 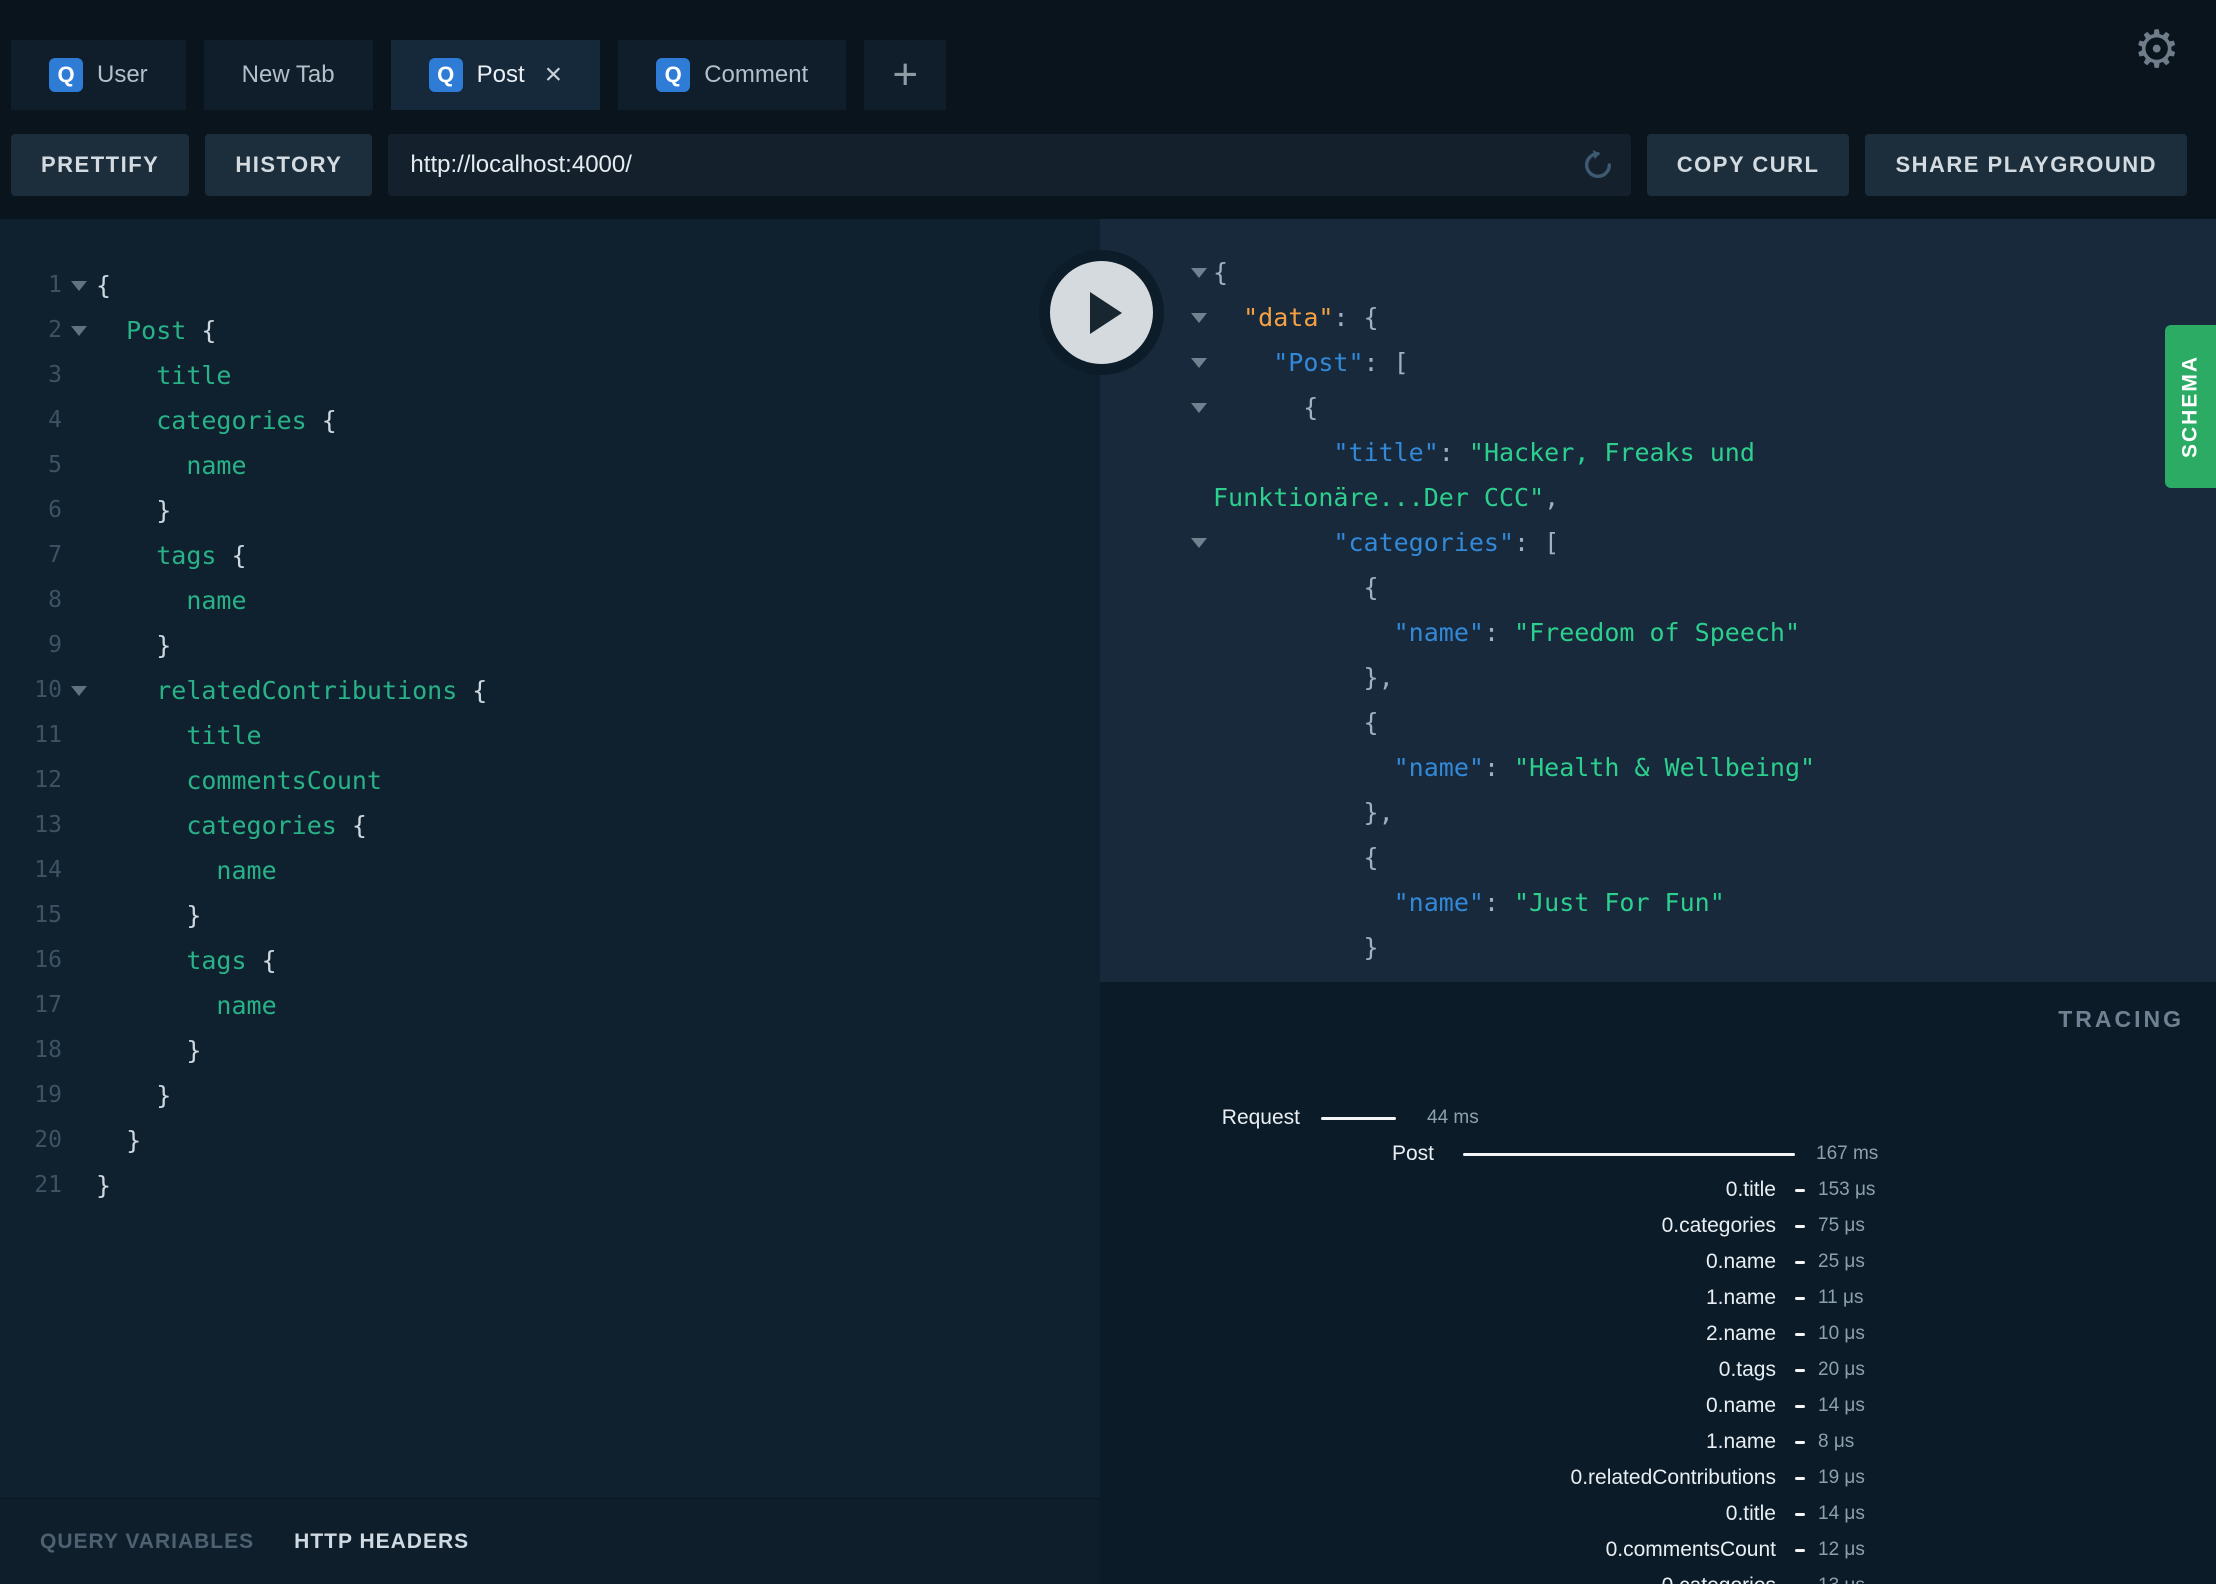 What do you see at coordinates (55, 645) in the screenshot?
I see `line-number: 9` at bounding box center [55, 645].